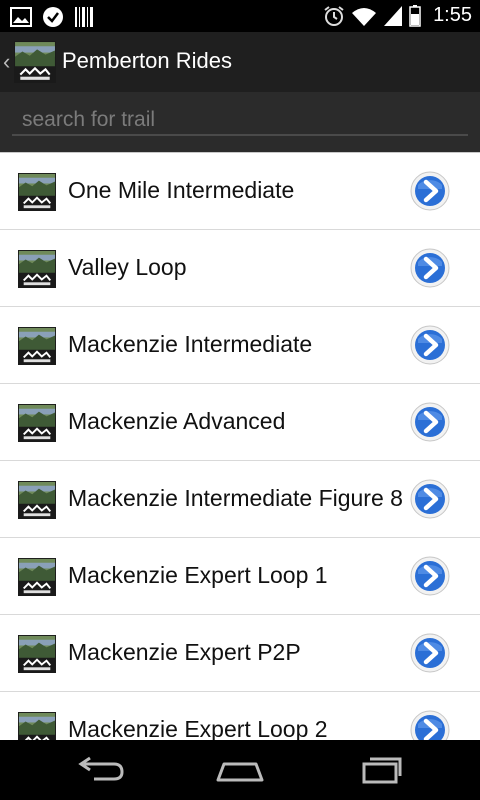 This screenshot has height=800, width=480. I want to click on trail-name: Mackenzie Expert Loop 1, so click(198, 575).